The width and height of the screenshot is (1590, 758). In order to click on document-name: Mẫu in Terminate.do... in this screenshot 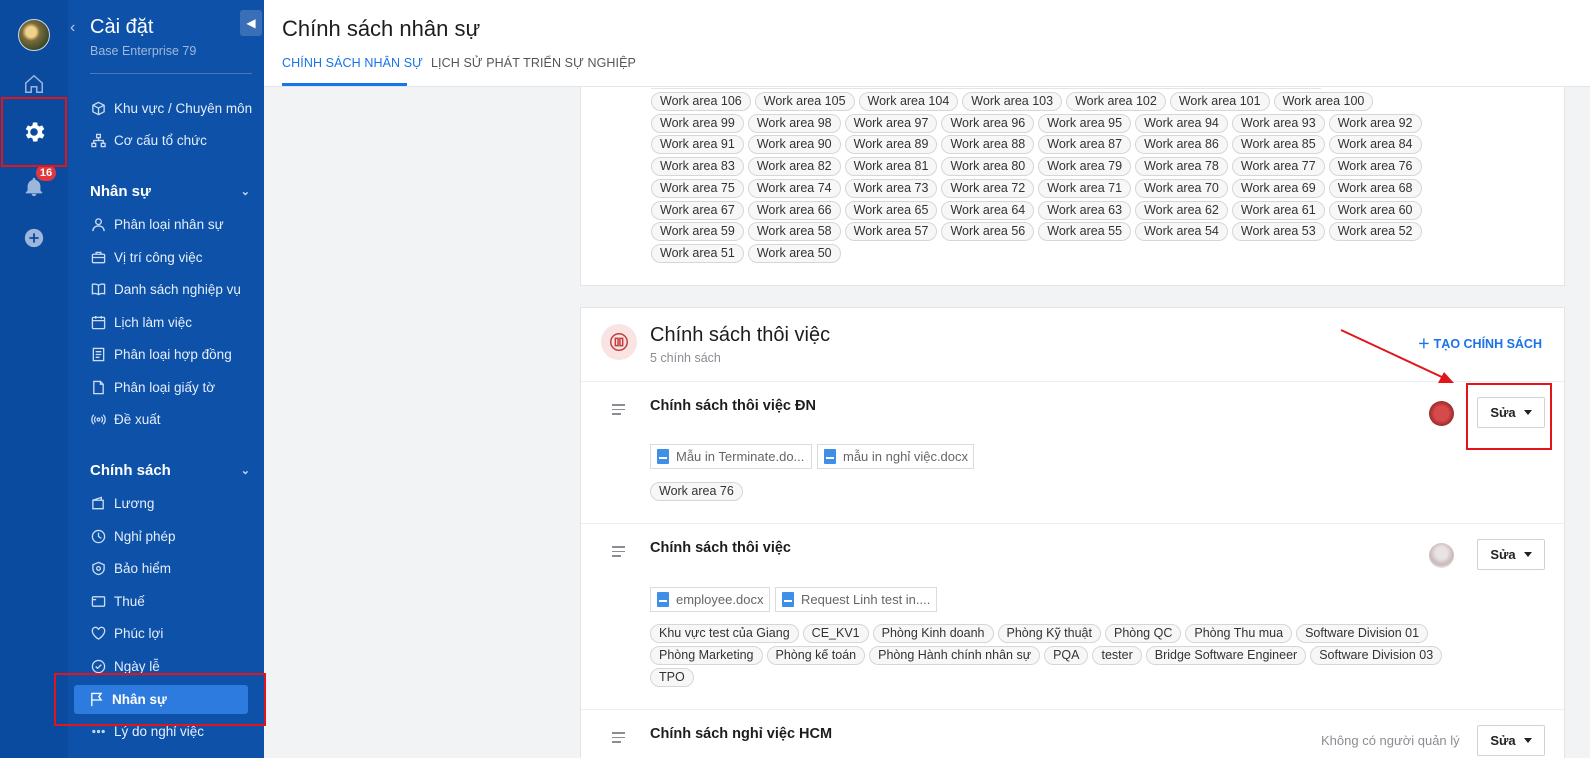, I will do `click(740, 456)`.